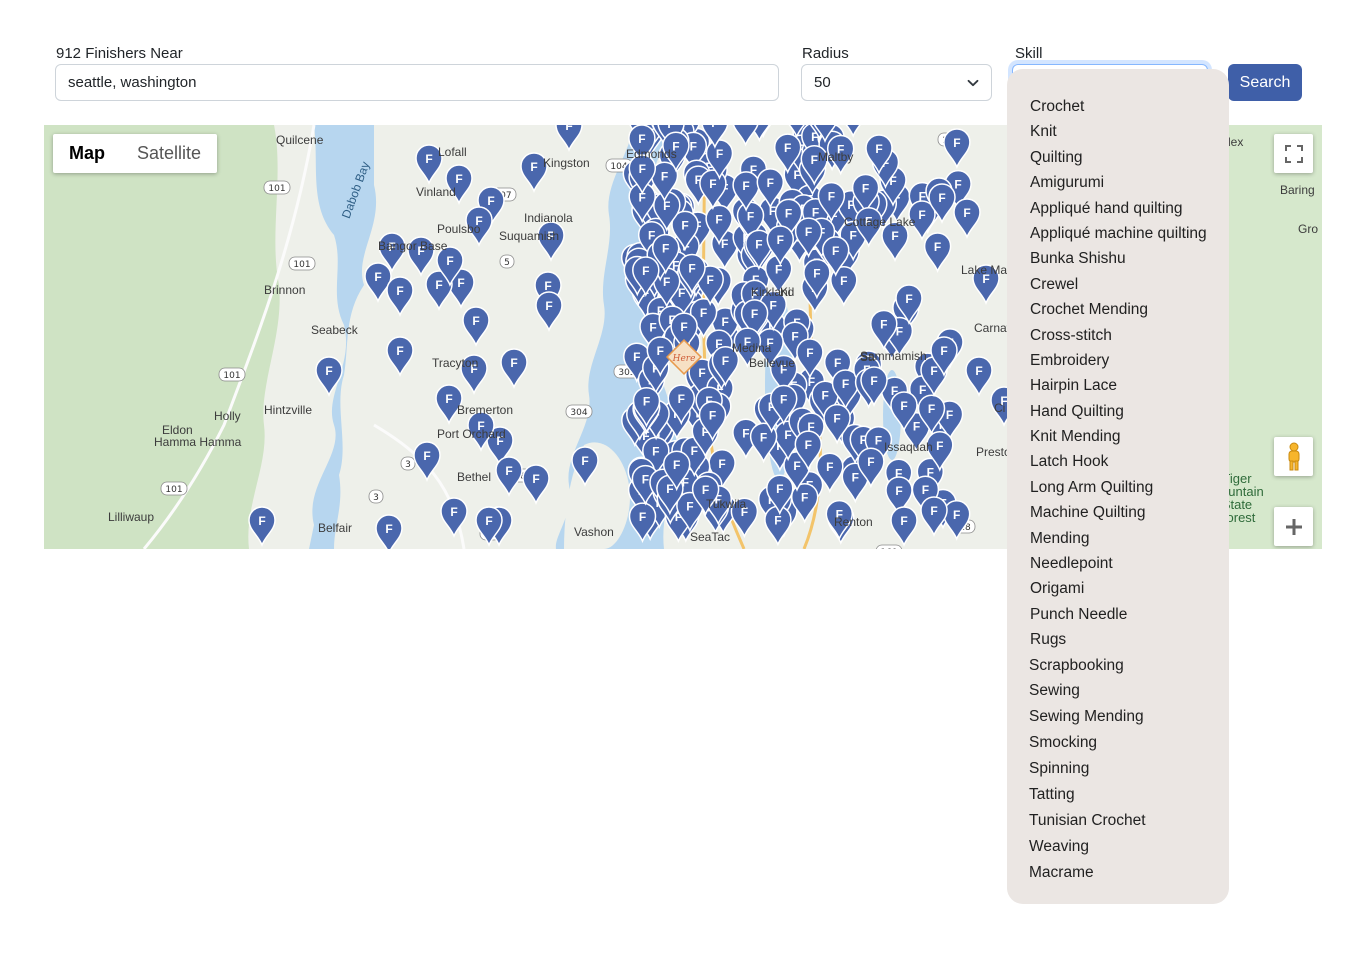  I want to click on skill-option: Hairpin Lace, so click(1118, 385).